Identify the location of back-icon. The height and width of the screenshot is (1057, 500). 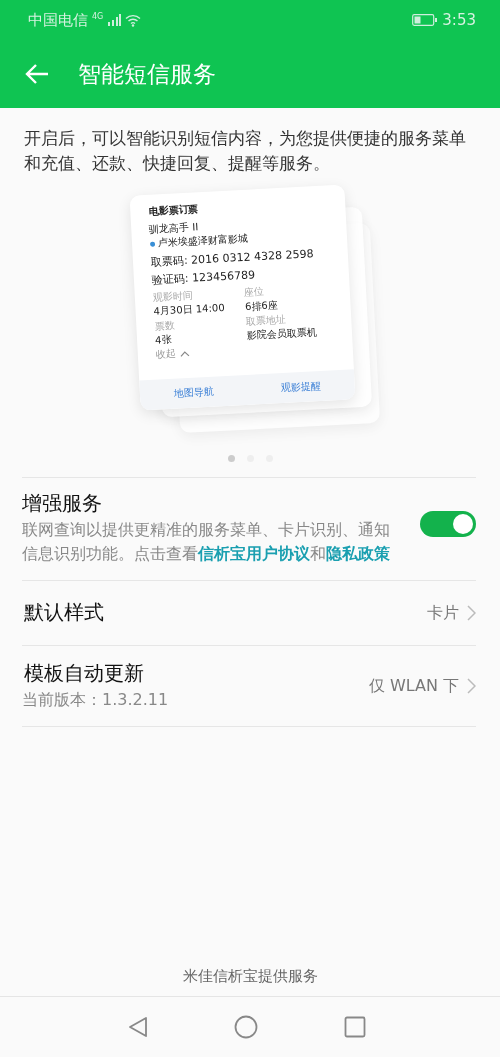
(138, 1027).